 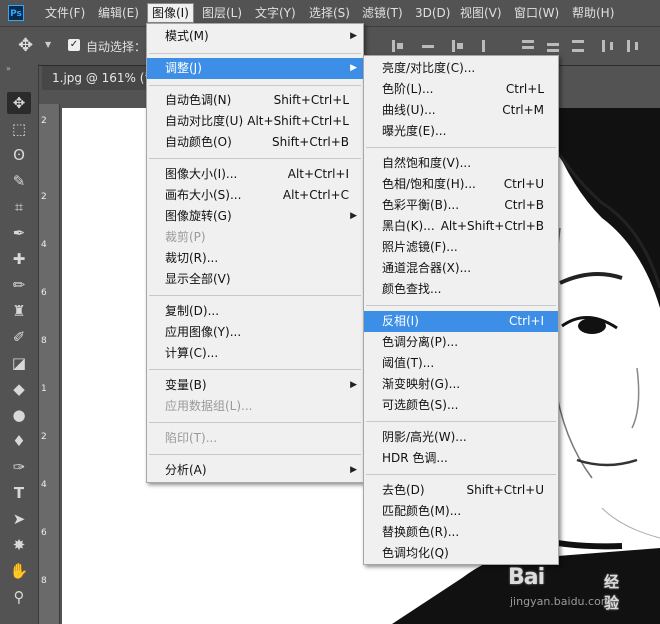 What do you see at coordinates (255, 142) in the screenshot?
I see `menu-item-auto-color: 自动颜色(O) Shift+Ctrl+B` at bounding box center [255, 142].